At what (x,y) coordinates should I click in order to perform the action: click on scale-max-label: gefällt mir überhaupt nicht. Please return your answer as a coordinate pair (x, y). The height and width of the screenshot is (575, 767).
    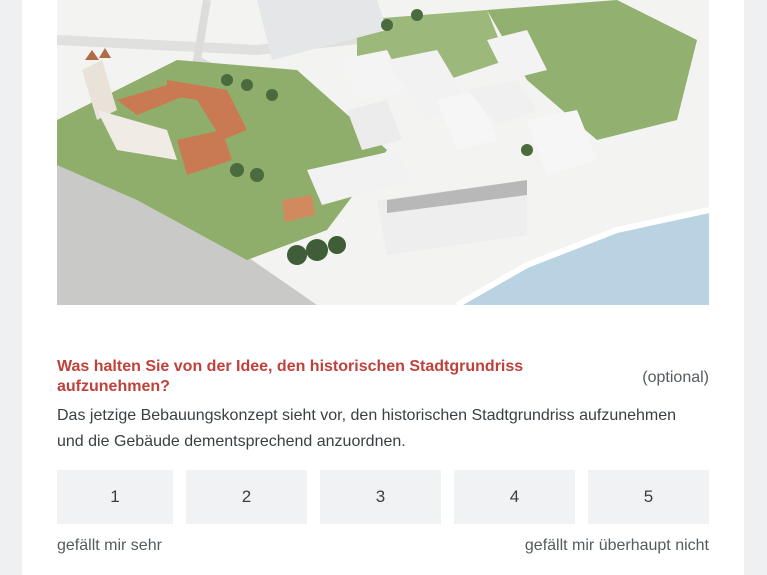
    Looking at the image, I should click on (616, 545).